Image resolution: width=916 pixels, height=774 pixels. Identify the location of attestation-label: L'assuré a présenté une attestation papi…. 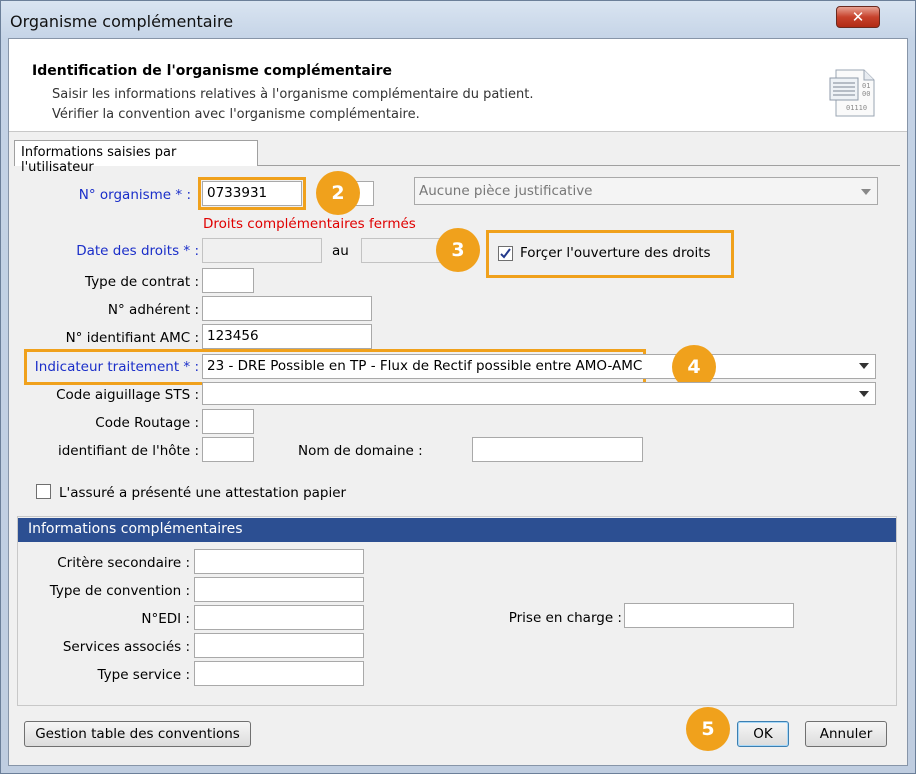
(203, 493).